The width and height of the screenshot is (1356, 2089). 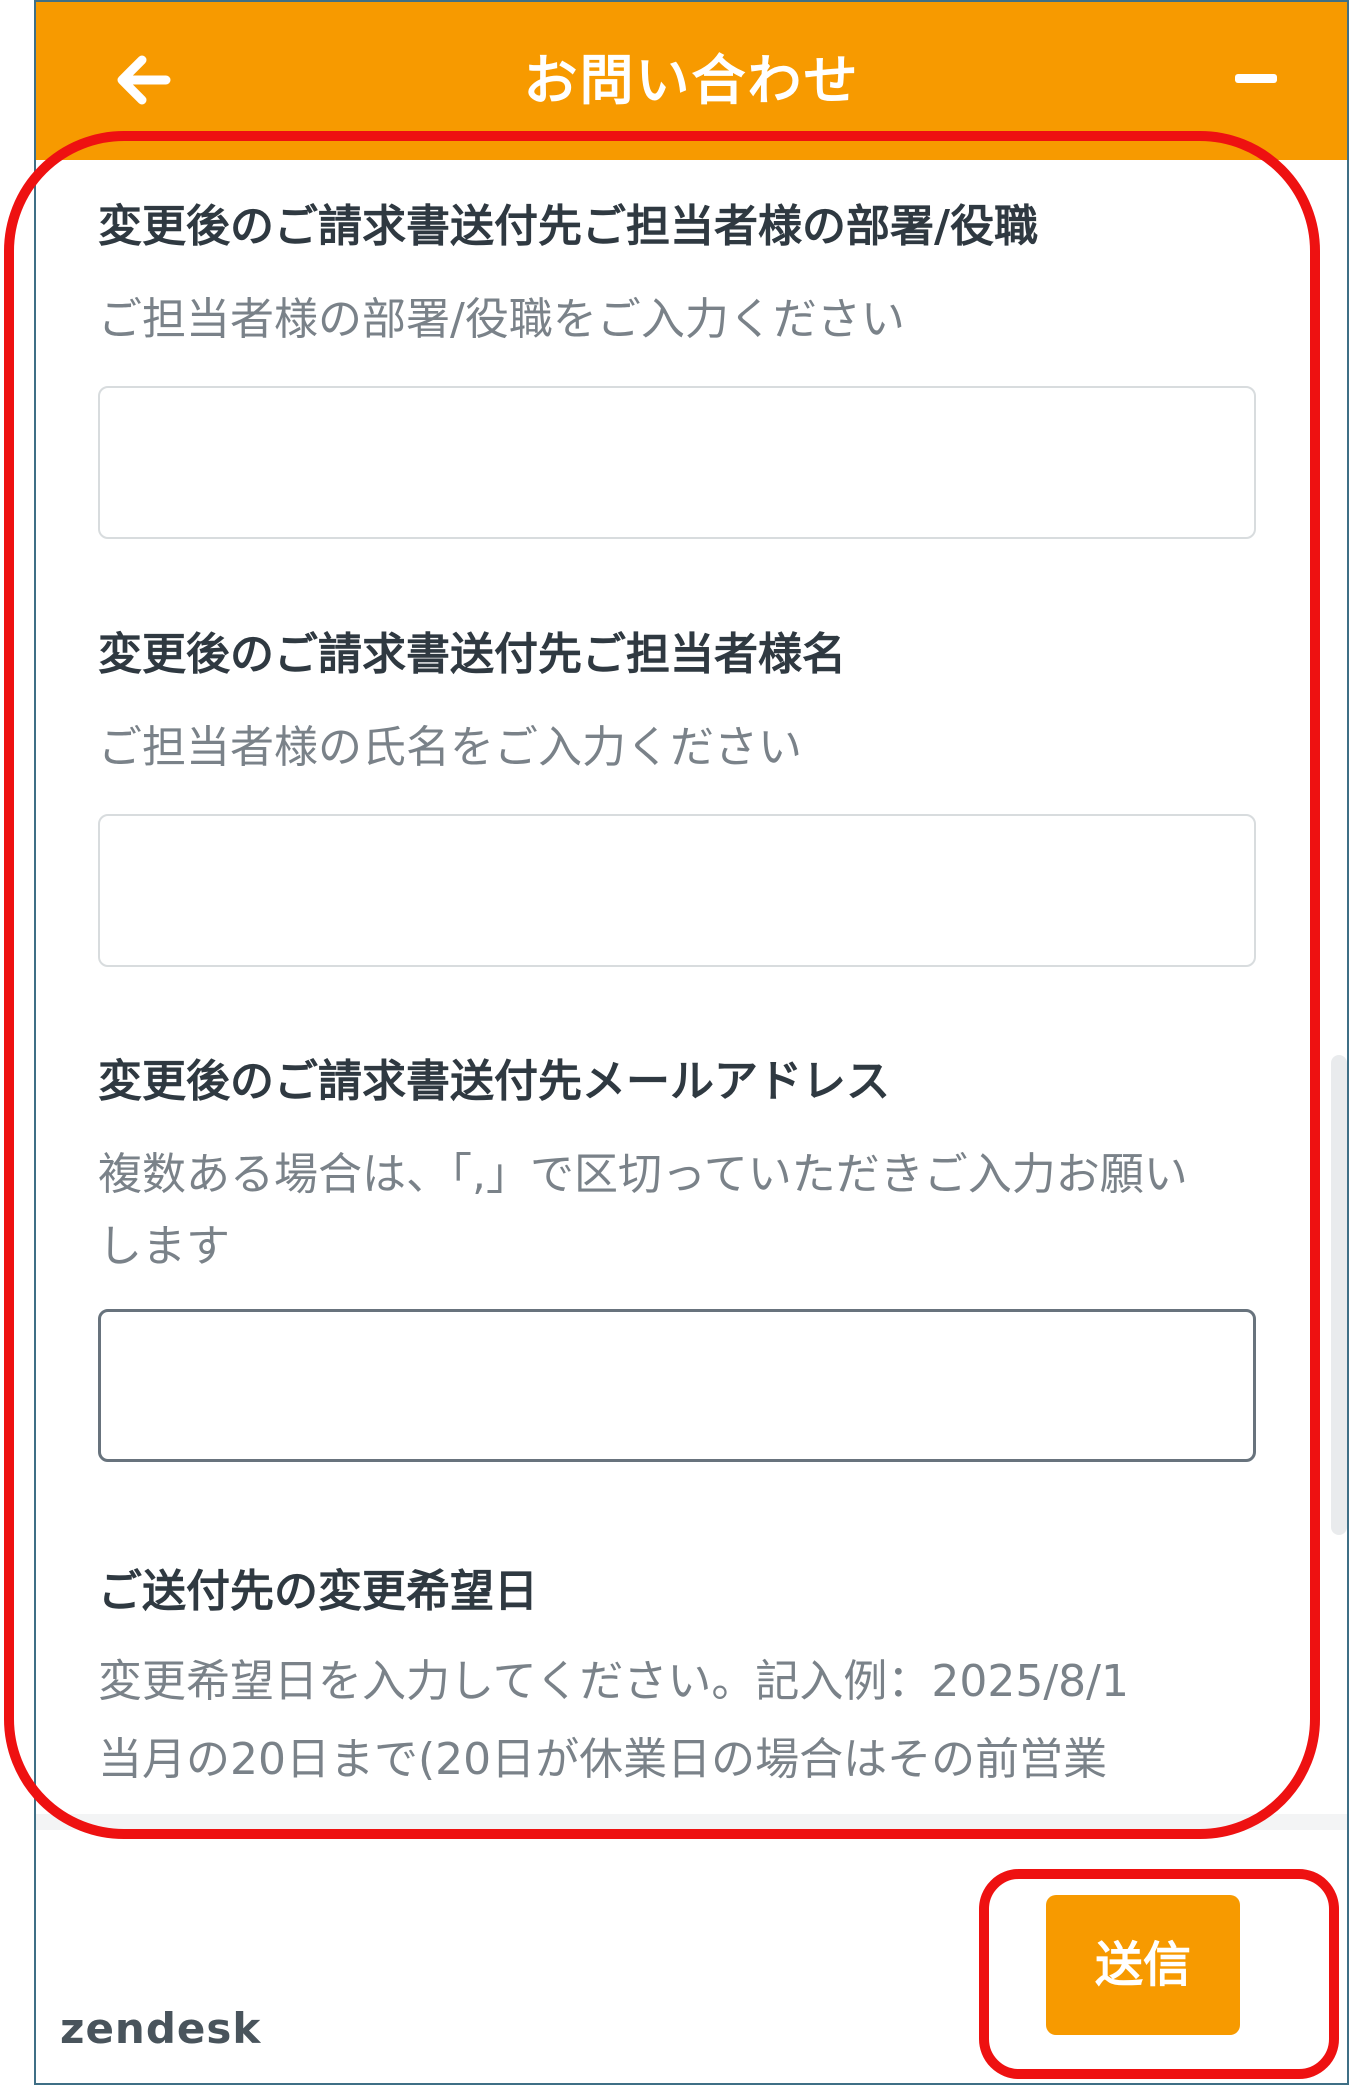 I want to click on field-contact-name: 変更後のご請求書送付先ご担当者様名 ご担当者様の氏名をご入力ください, so click(x=678, y=792).